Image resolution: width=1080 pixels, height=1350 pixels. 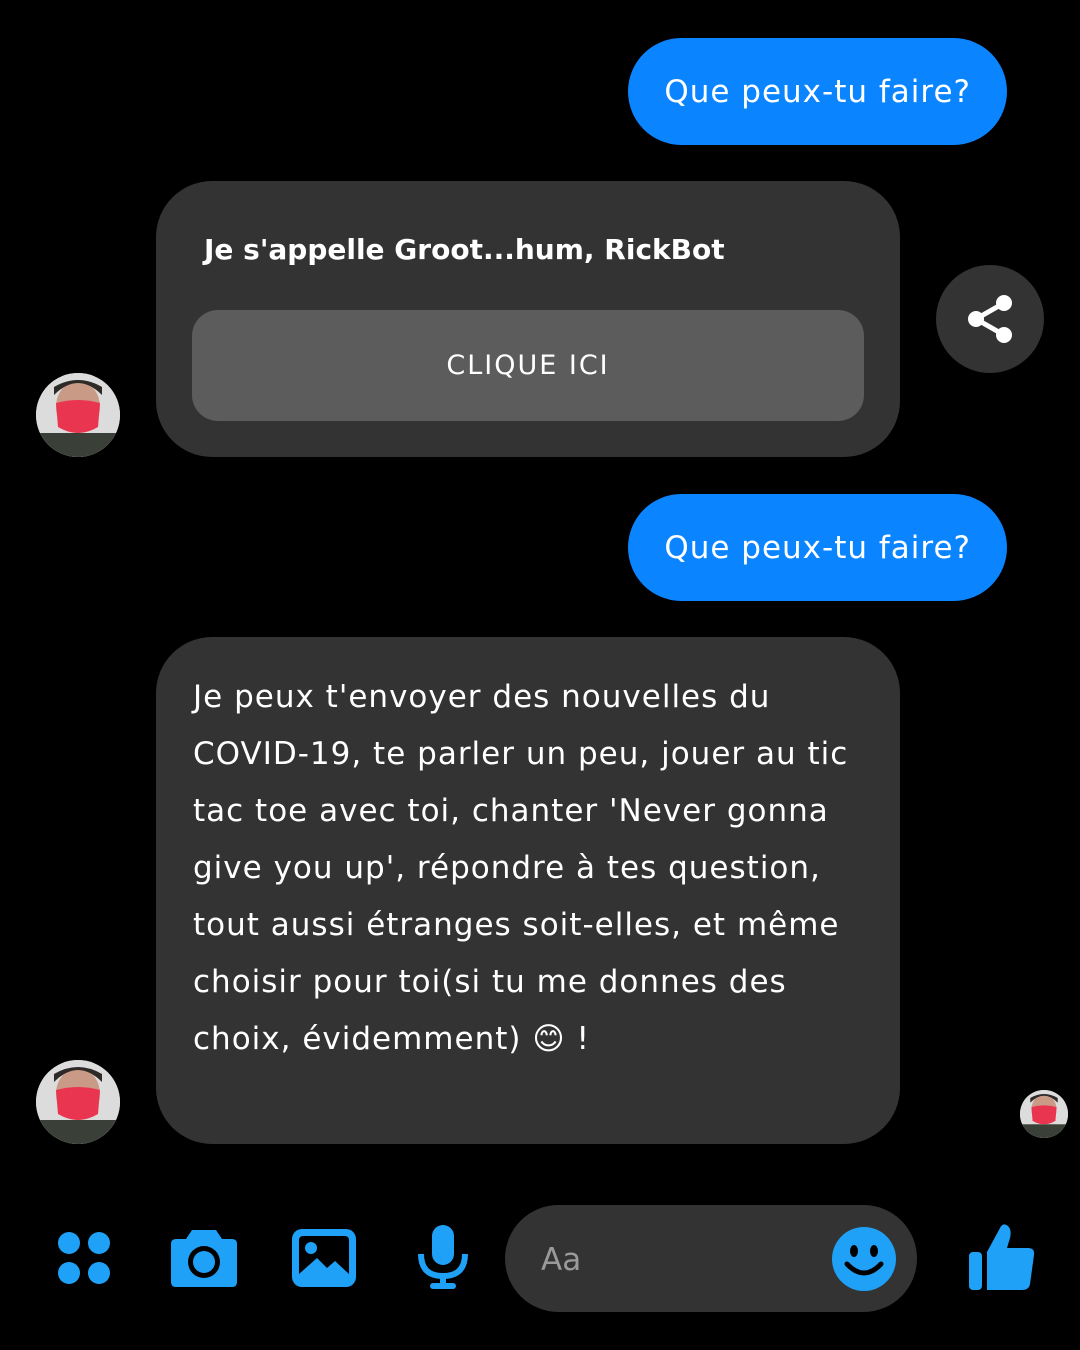 I want to click on microphone-icon, so click(x=443, y=1257).